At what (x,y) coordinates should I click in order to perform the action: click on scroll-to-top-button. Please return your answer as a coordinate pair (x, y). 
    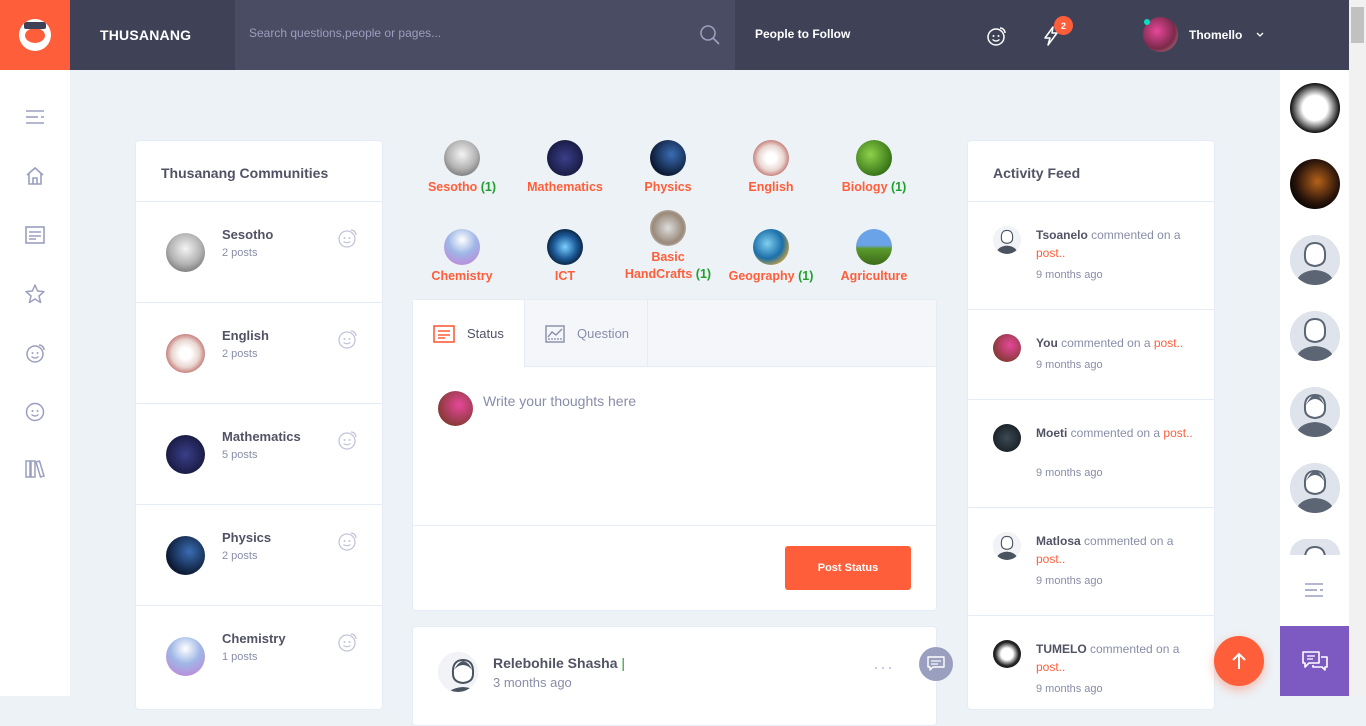
    Looking at the image, I should click on (1239, 661).